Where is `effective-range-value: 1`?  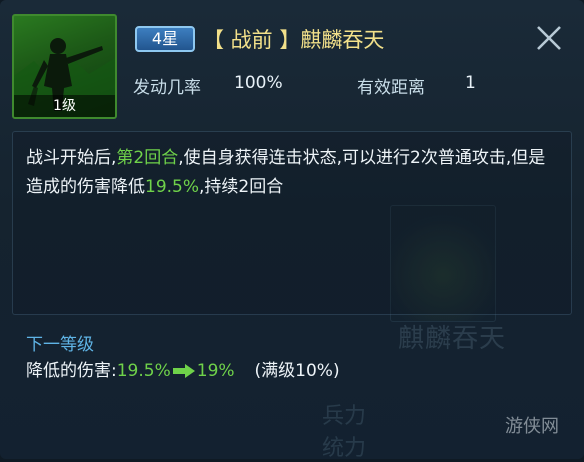 effective-range-value: 1 is located at coordinates (470, 83).